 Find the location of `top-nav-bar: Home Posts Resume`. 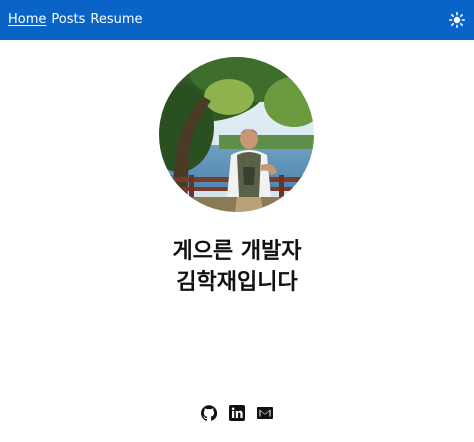

top-nav-bar: Home Posts Resume is located at coordinates (237, 20).